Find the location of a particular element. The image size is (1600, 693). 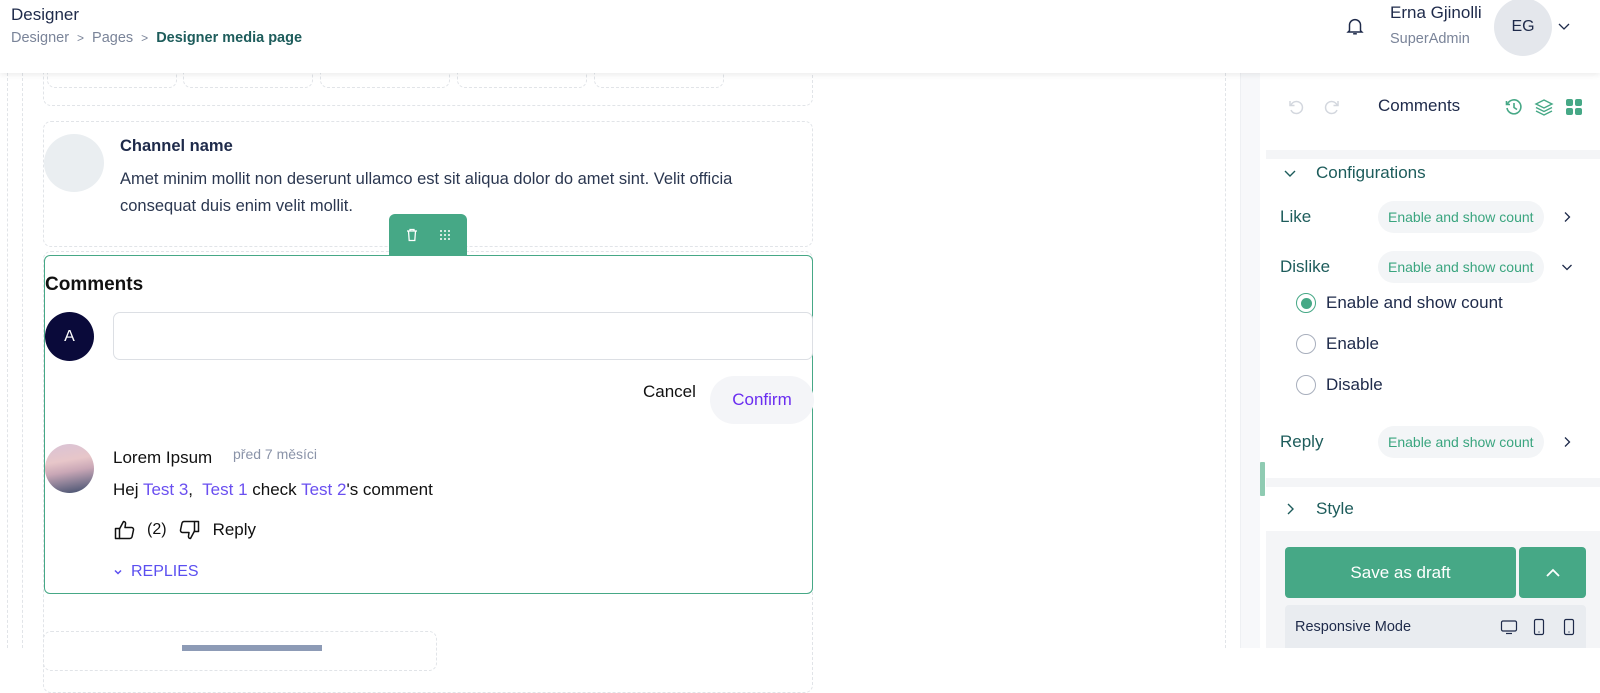

history-icon is located at coordinates (1514, 107).